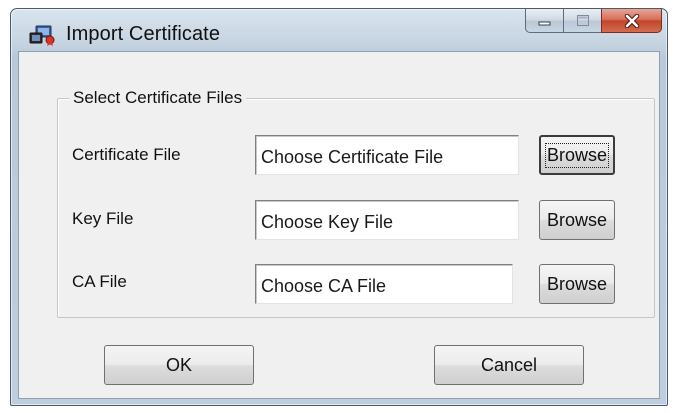  Describe the element at coordinates (387, 155) in the screenshot. I see `certificate-file-input` at that location.